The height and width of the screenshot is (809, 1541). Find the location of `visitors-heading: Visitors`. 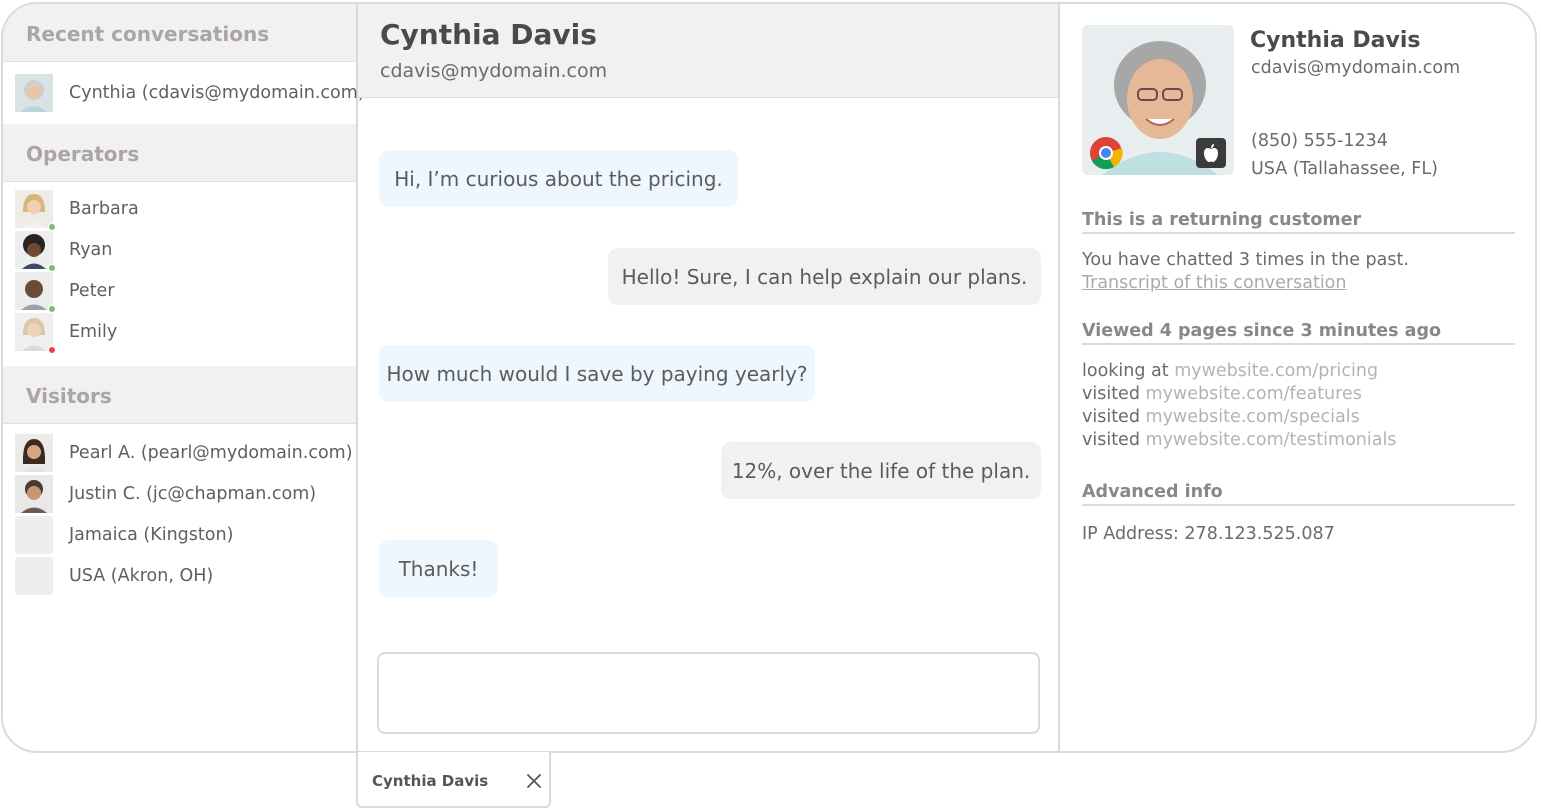

visitors-heading: Visitors is located at coordinates (179, 395).